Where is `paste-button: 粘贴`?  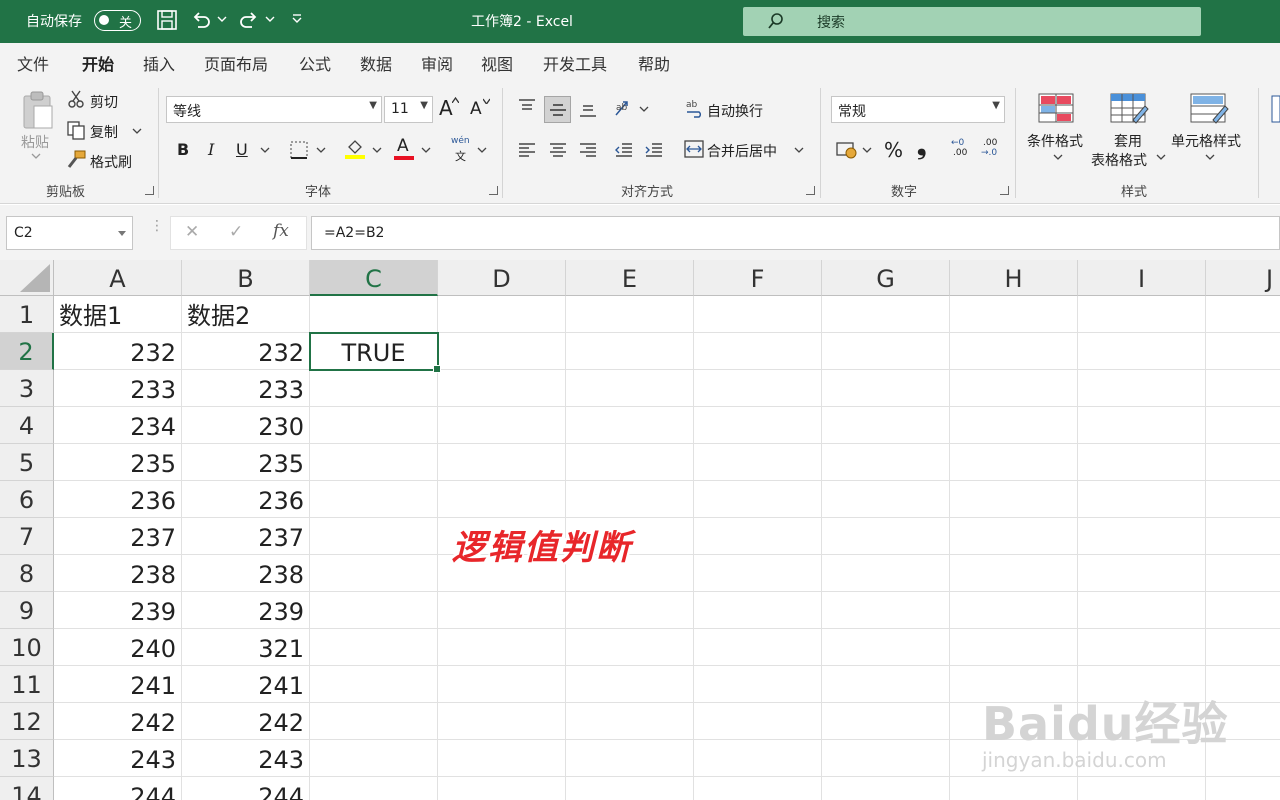
paste-button: 粘贴 is located at coordinates (35, 142).